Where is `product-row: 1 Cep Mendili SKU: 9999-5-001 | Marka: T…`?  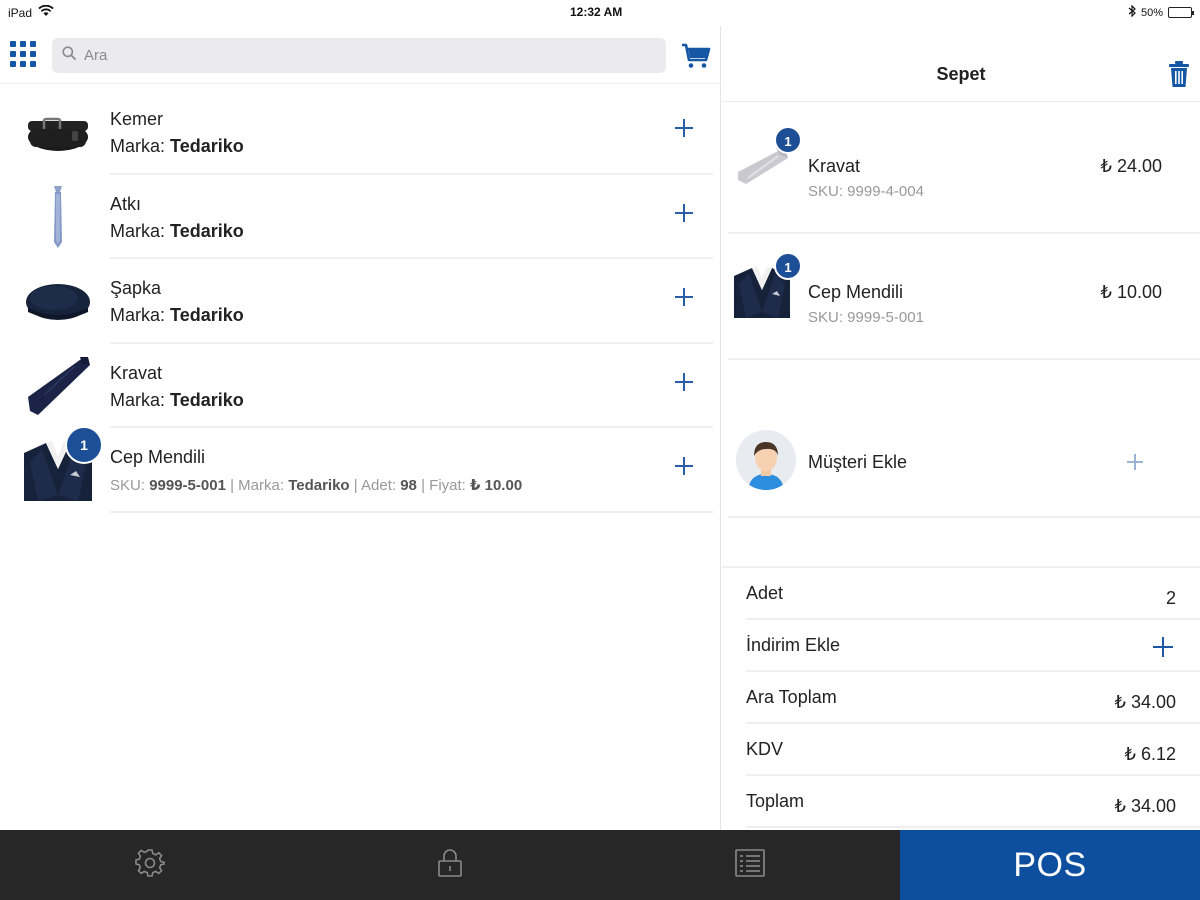
product-row: 1 Cep Mendili SKU: 9999-5-001 | Marka: T… is located at coordinates (360, 469).